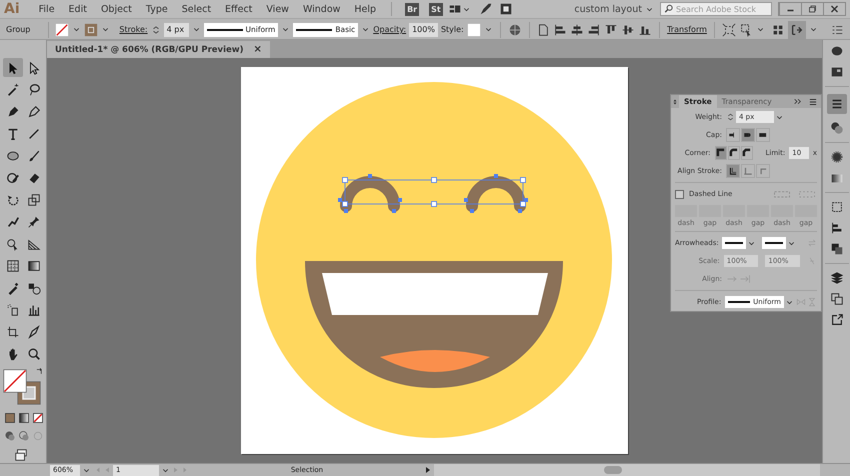 The height and width of the screenshot is (476, 850). What do you see at coordinates (716, 9) in the screenshot?
I see `search-field: Search Adobe Stock` at bounding box center [716, 9].